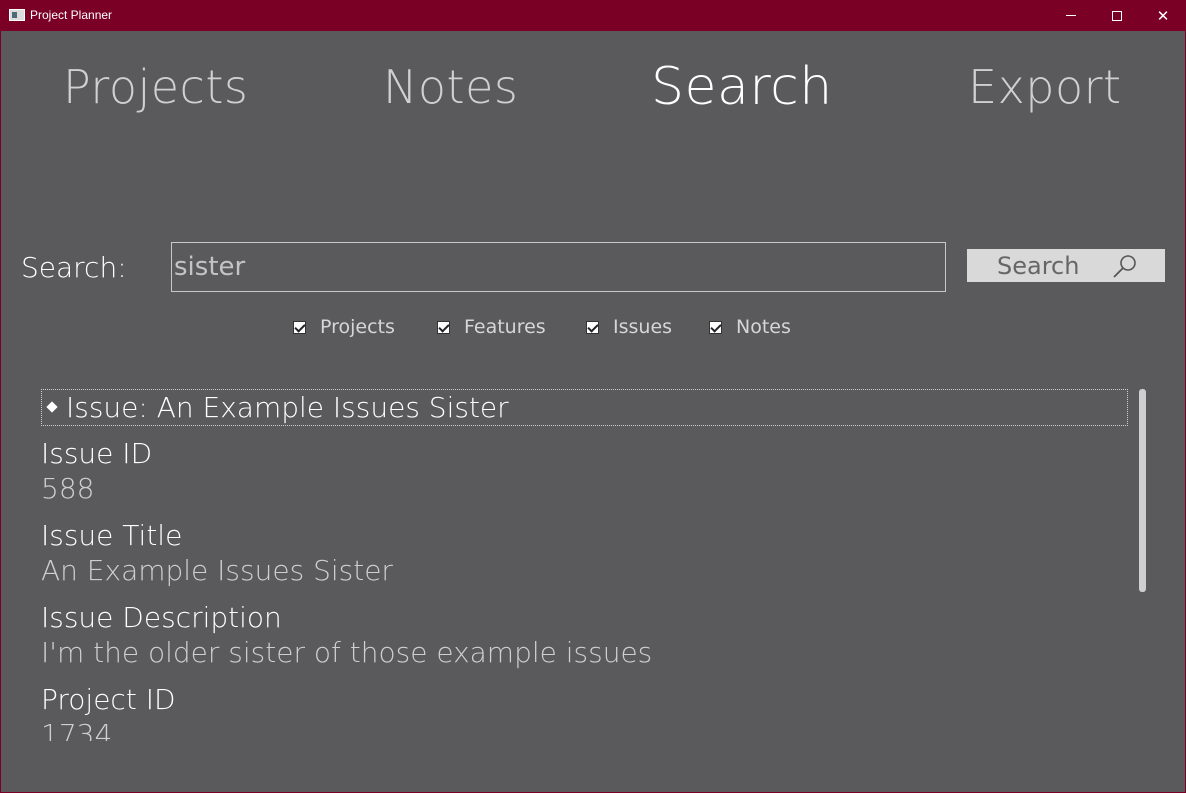  Describe the element at coordinates (763, 327) in the screenshot. I see `filter-notes-label: Notes` at that location.